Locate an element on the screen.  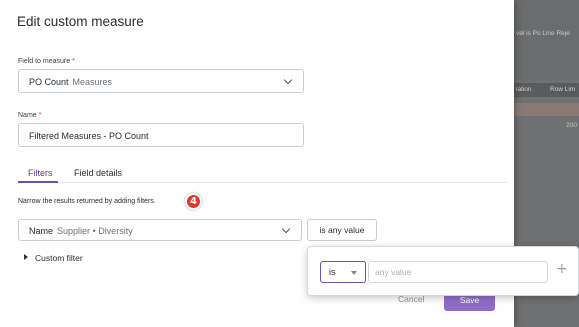
active-tab-indicator is located at coordinates (38, 182).